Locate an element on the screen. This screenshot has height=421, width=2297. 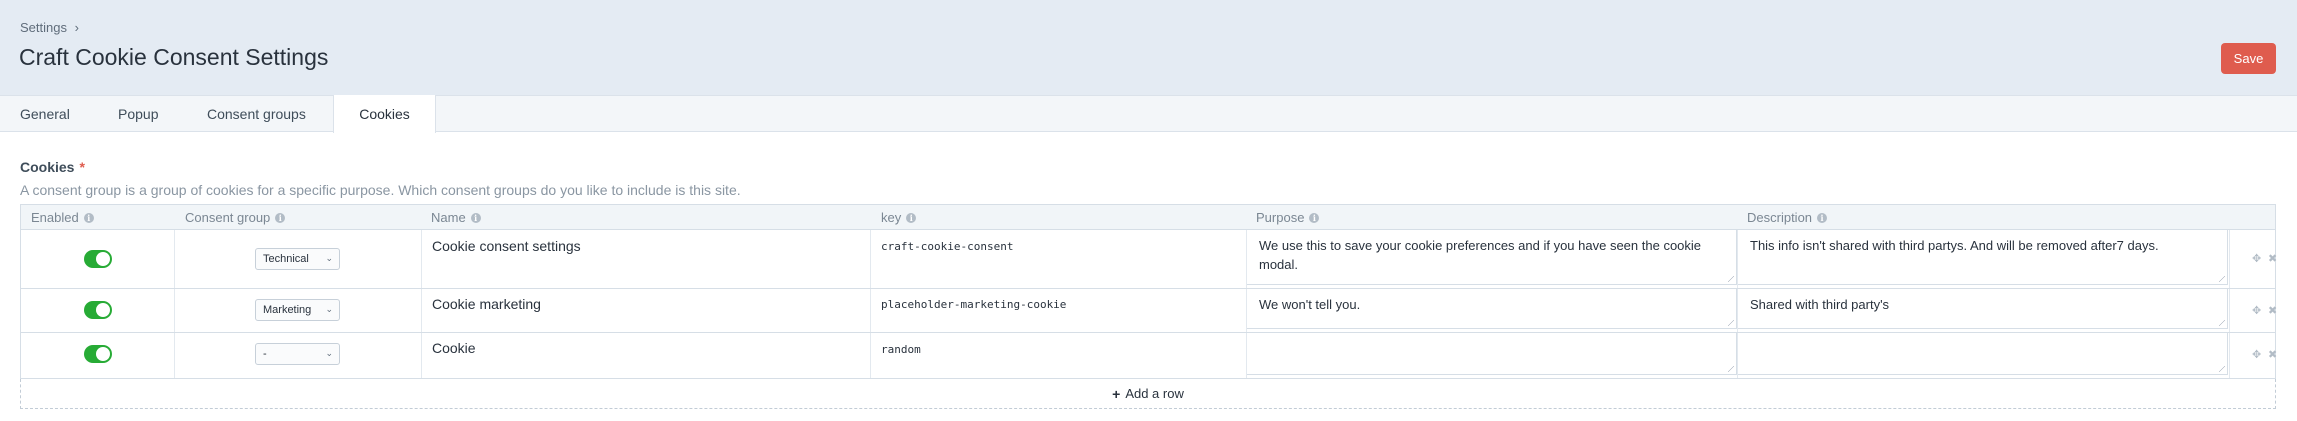
tab-bar: General Popup Consent groups Cookies is located at coordinates (1148, 114).